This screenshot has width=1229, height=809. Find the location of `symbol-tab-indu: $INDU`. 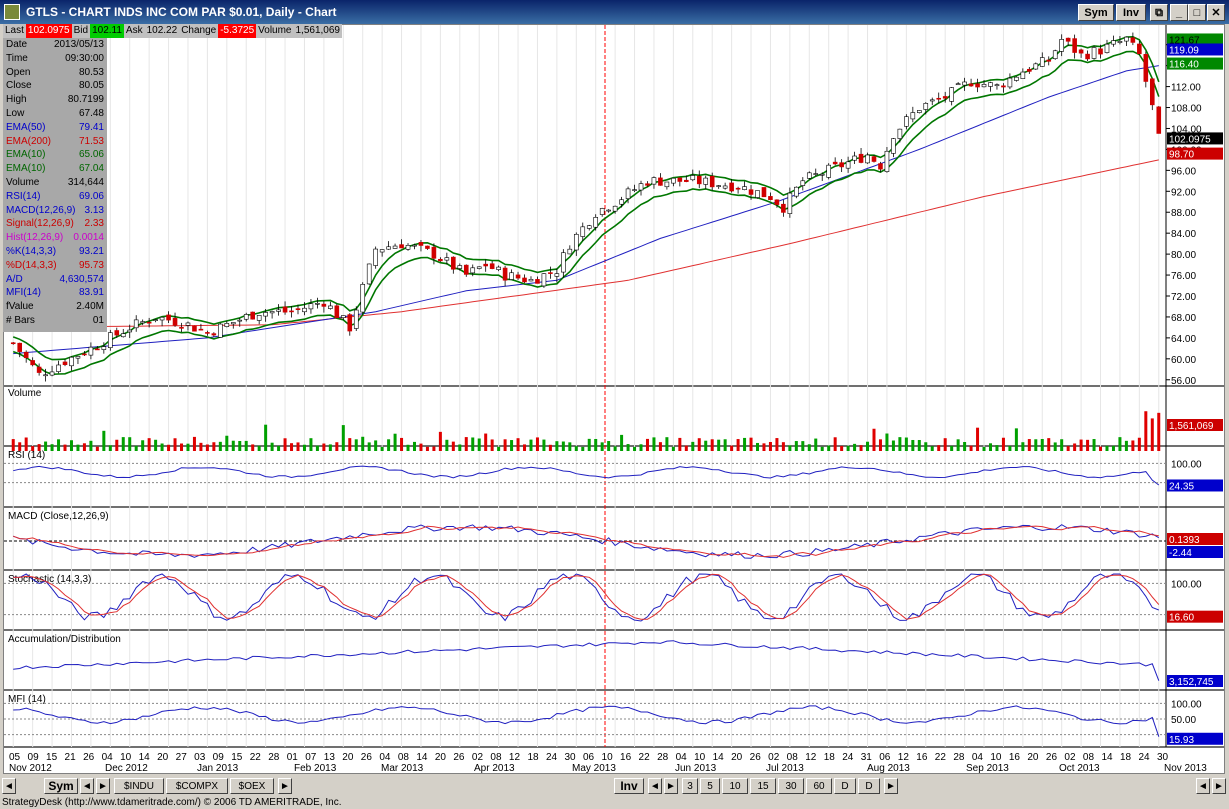

symbol-tab-indu: $INDU is located at coordinates (139, 786).